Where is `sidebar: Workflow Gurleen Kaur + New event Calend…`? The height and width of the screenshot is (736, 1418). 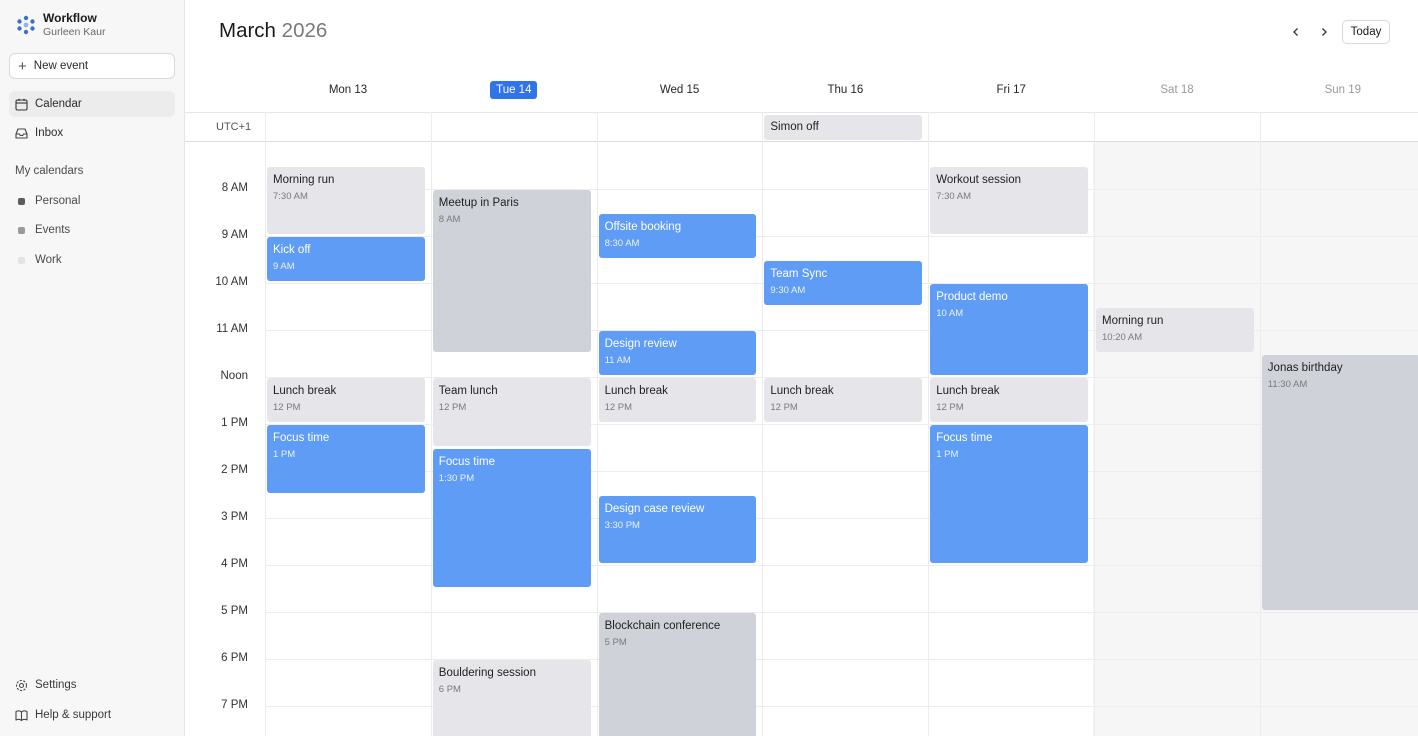 sidebar: Workflow Gurleen Kaur + New event Calend… is located at coordinates (92, 368).